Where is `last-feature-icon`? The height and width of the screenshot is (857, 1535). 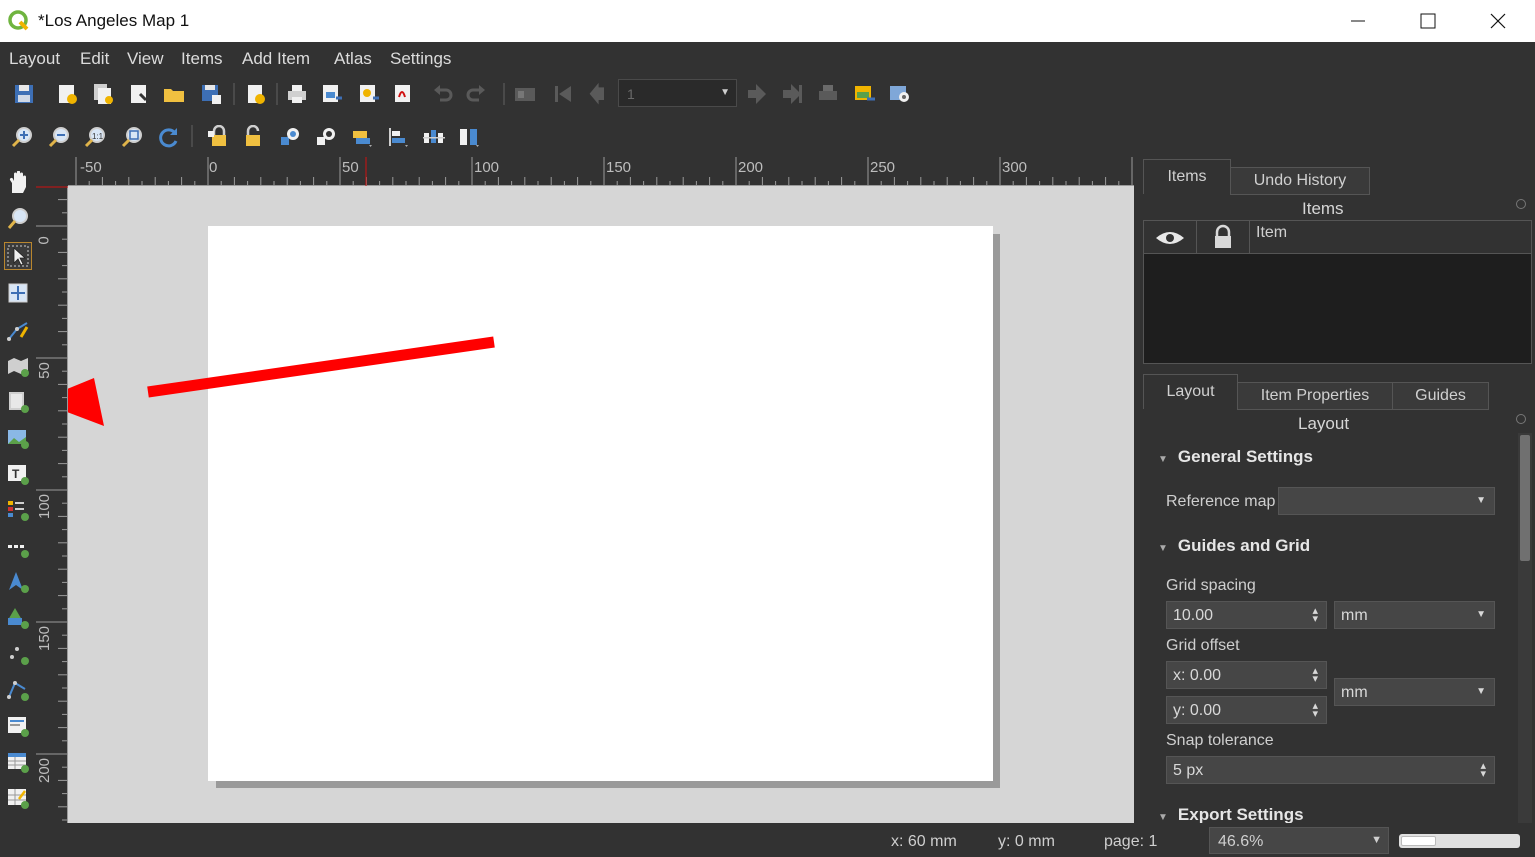
last-feature-icon is located at coordinates (792, 94).